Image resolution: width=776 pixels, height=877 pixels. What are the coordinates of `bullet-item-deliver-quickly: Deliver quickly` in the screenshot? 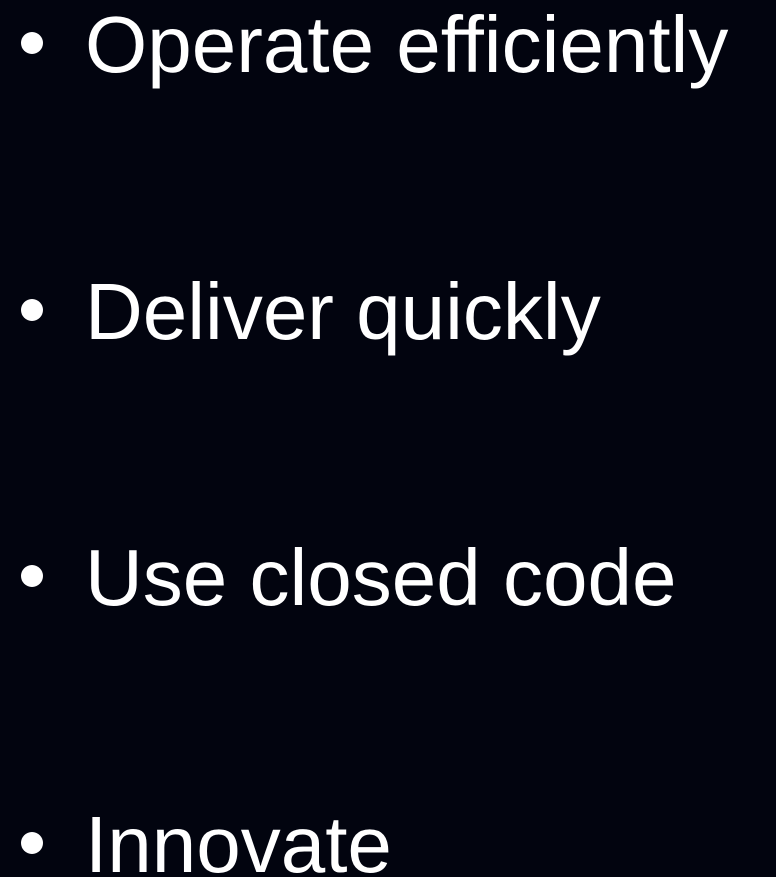 It's located at (388, 312).